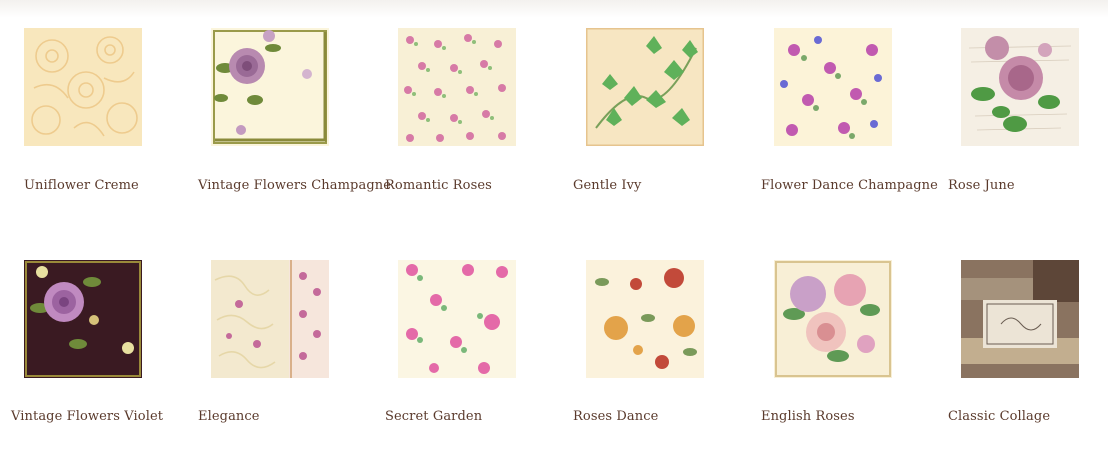  I want to click on product-card-uniflower-creme: Uniflower Creme, so click(114, 123).